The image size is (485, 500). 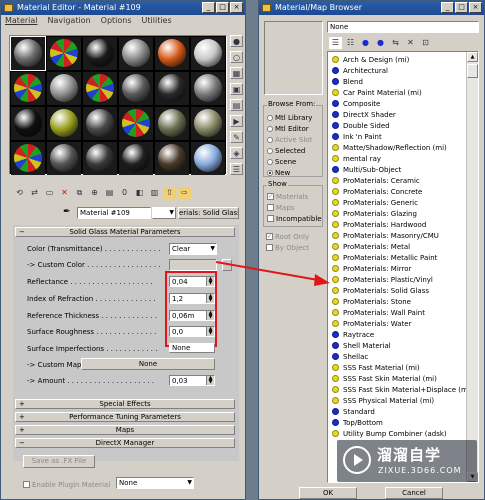 What do you see at coordinates (193, 249) in the screenshot?
I see `color-transmittance-dropdown: Clear ▼` at bounding box center [193, 249].